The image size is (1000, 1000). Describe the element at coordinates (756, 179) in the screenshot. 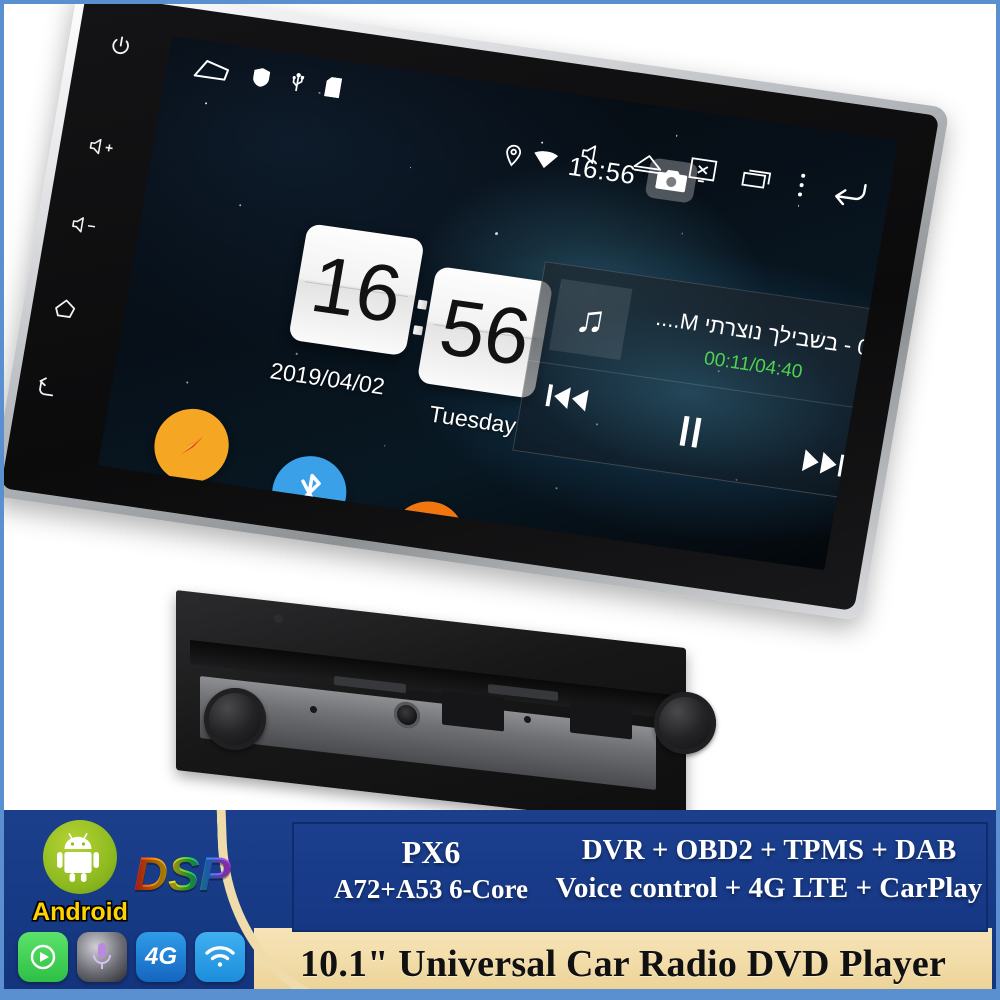

I see `recents-icon` at that location.